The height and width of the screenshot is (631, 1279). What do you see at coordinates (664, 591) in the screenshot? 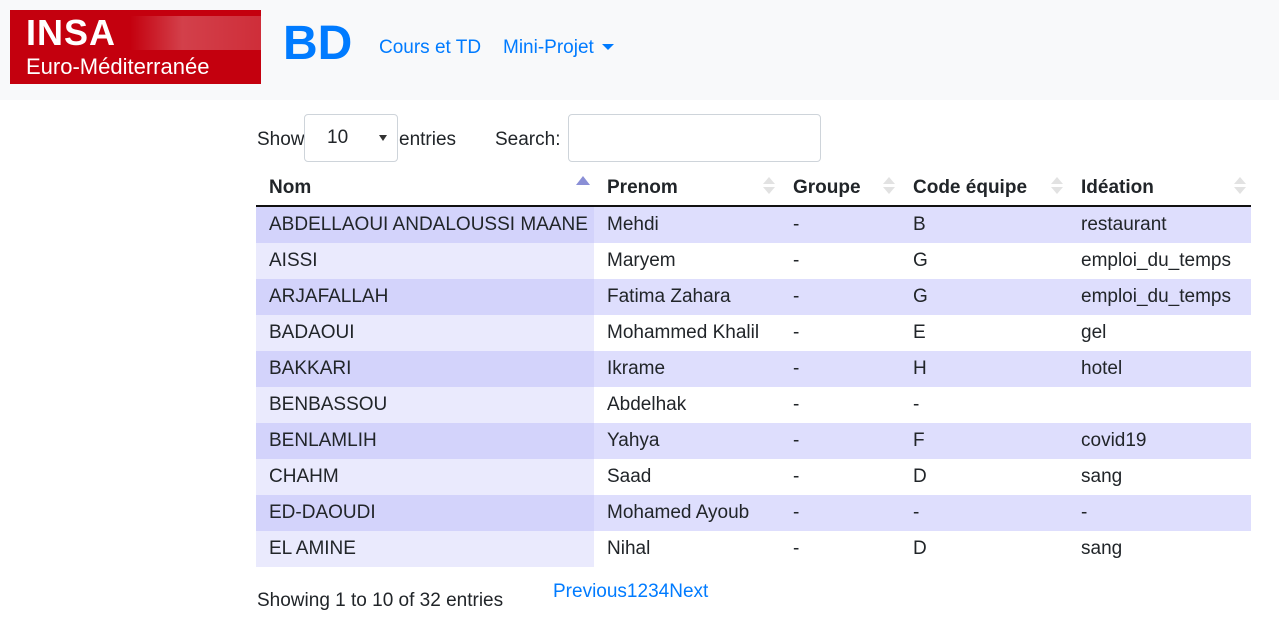
I see `pagination-page-4: 4` at bounding box center [664, 591].